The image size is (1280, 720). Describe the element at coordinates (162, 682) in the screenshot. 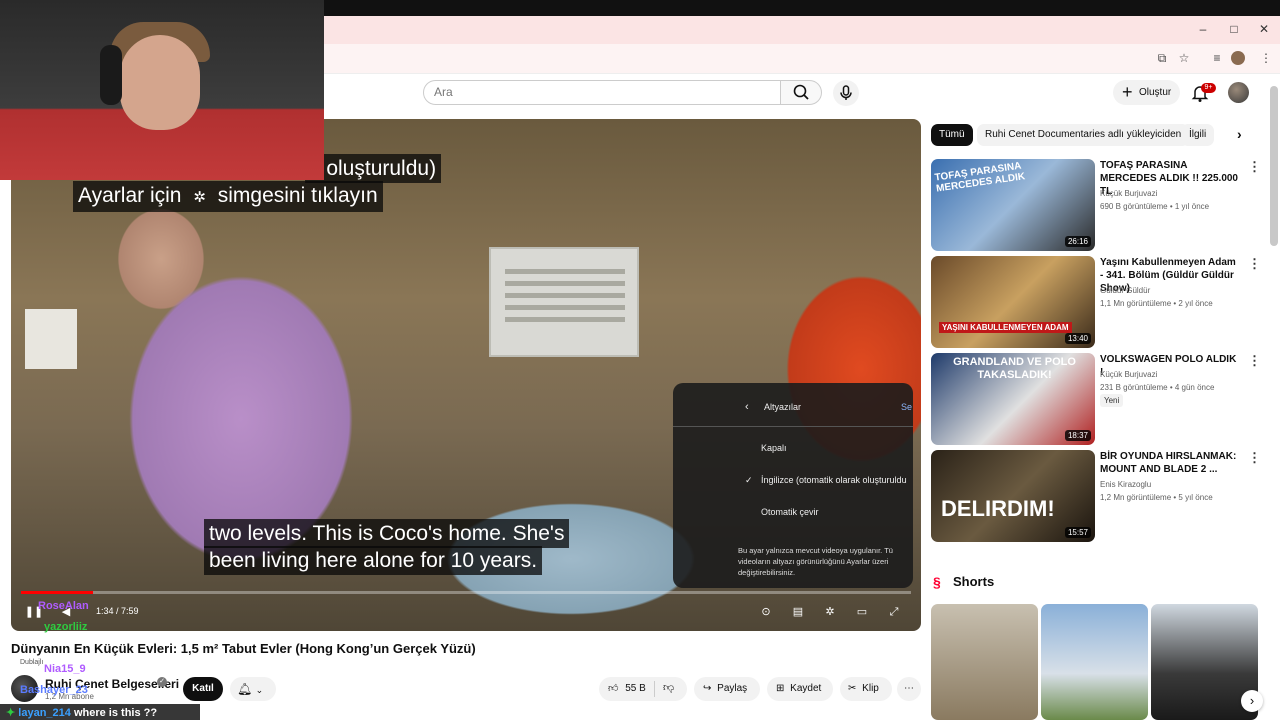

I see `verified-icon: ✓` at that location.